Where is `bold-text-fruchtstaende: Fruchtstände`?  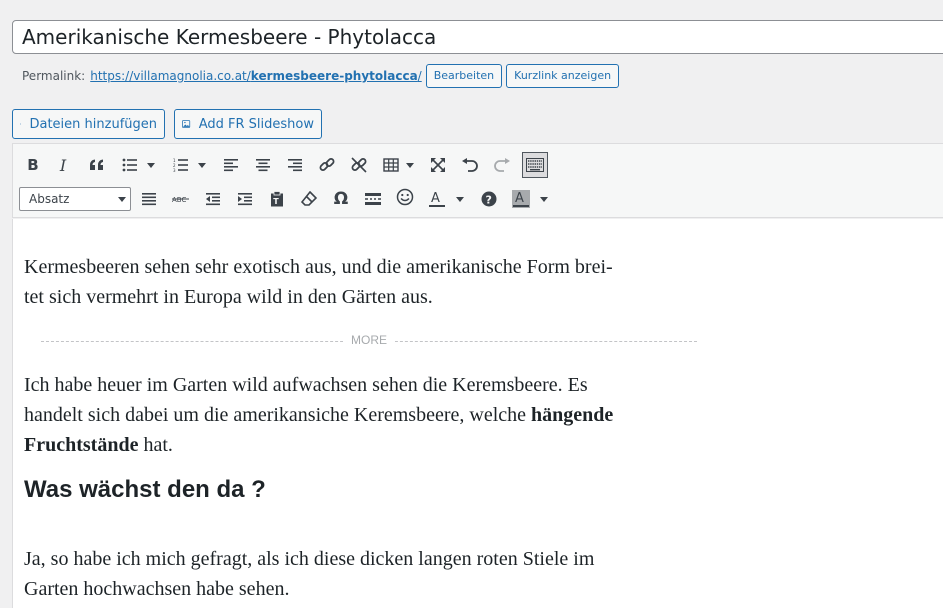 bold-text-fruchtstaende: Fruchtstände is located at coordinates (81, 445).